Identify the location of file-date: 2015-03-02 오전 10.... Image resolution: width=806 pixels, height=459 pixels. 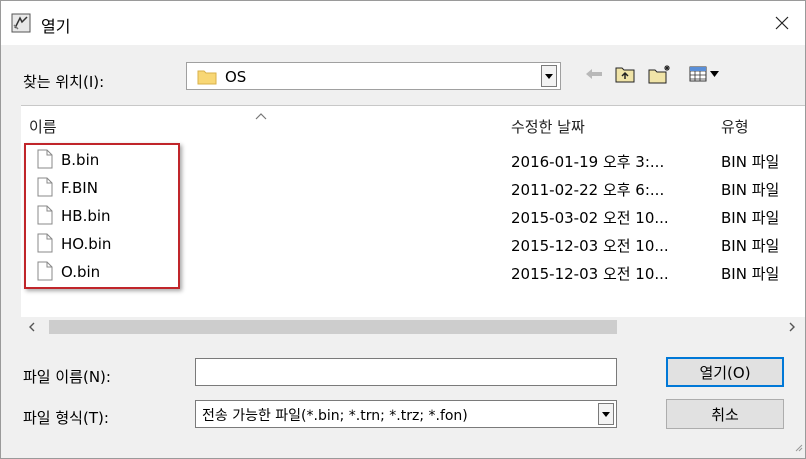
(590, 218).